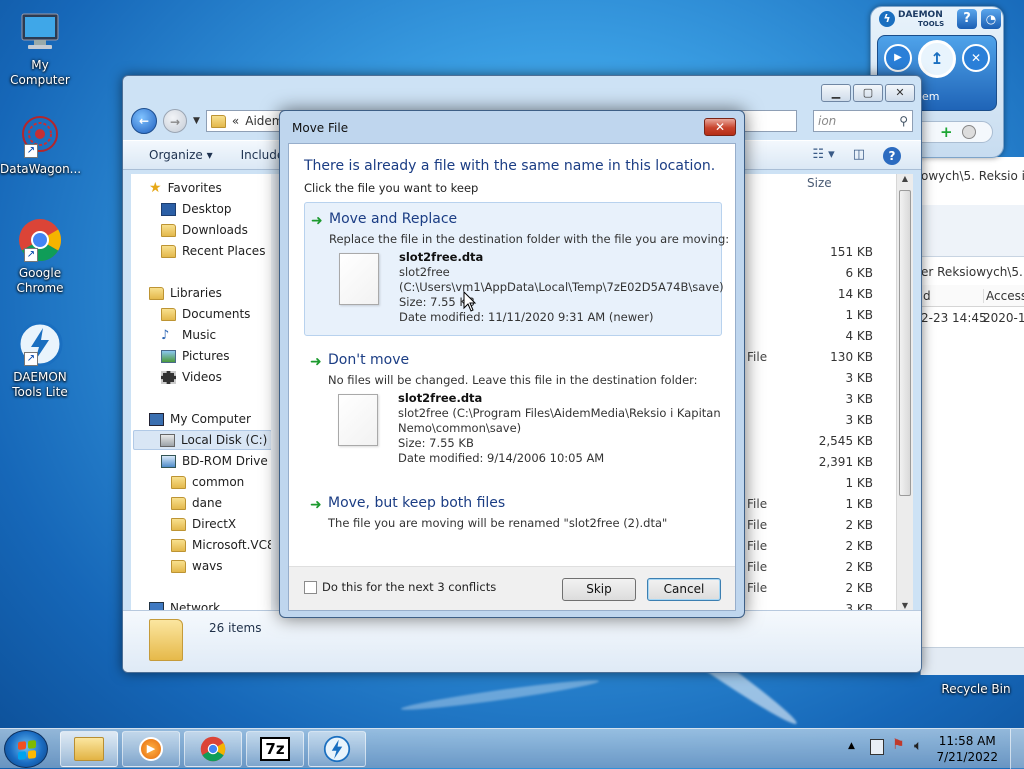  Describe the element at coordinates (851, 746) in the screenshot. I see `show-hidden-icons-icon: ▲` at that location.